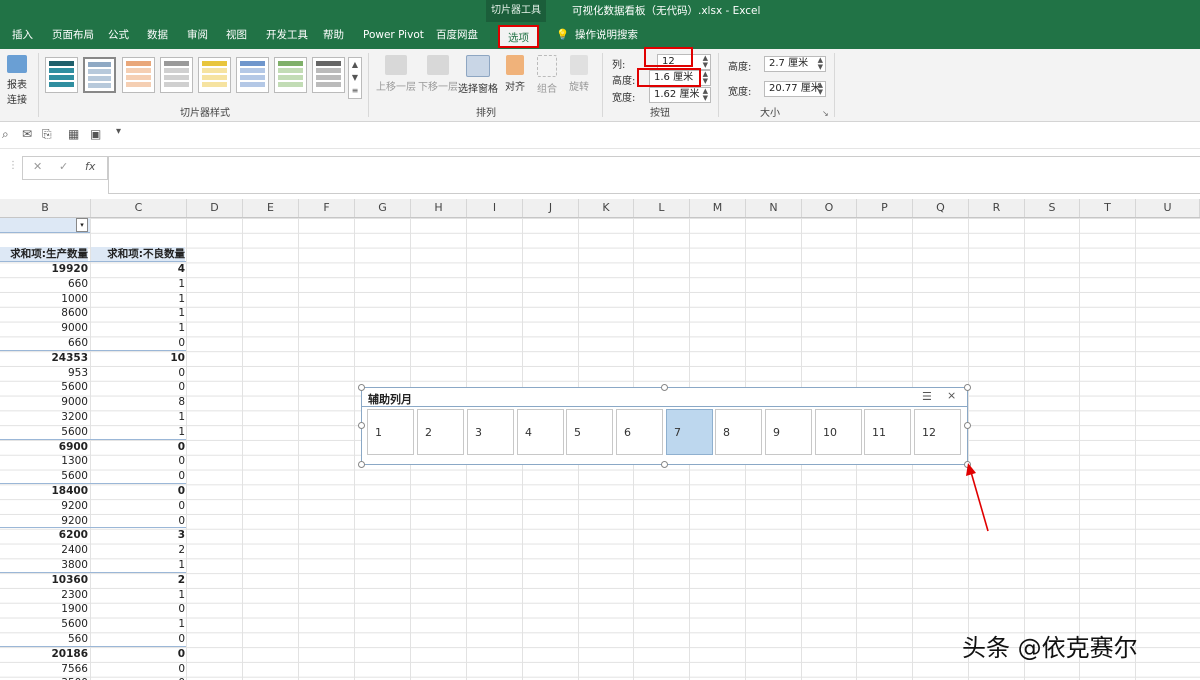  Describe the element at coordinates (327, 208) in the screenshot. I see `column-header: F` at that location.